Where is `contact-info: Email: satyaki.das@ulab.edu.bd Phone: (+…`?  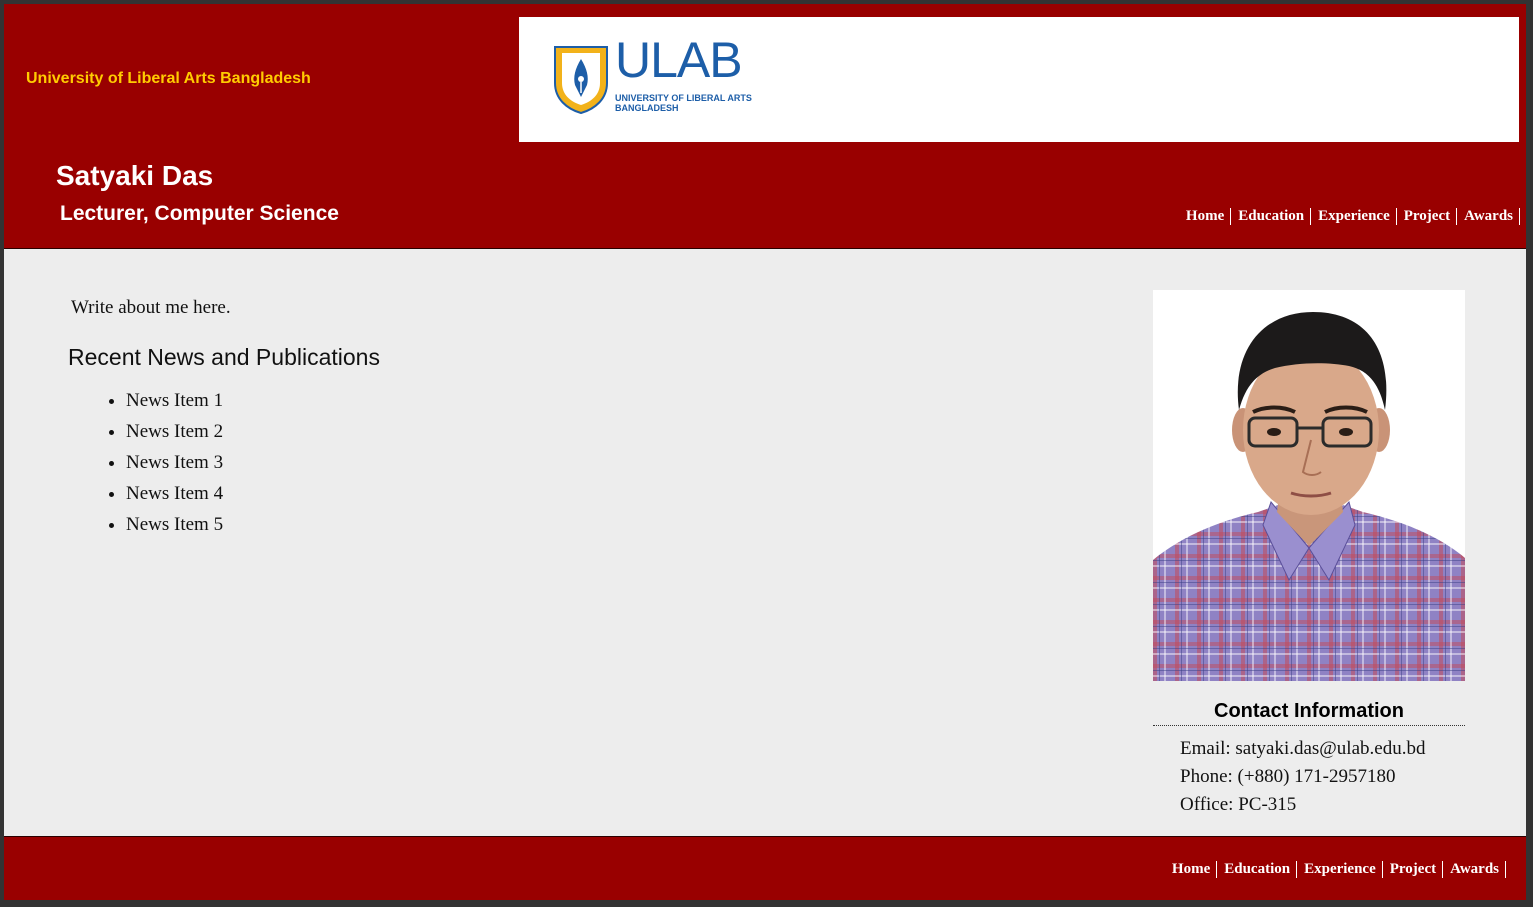
contact-info: Email: satyaki.das@ulab.edu.bd Phone: (+… is located at coordinates (1302, 777).